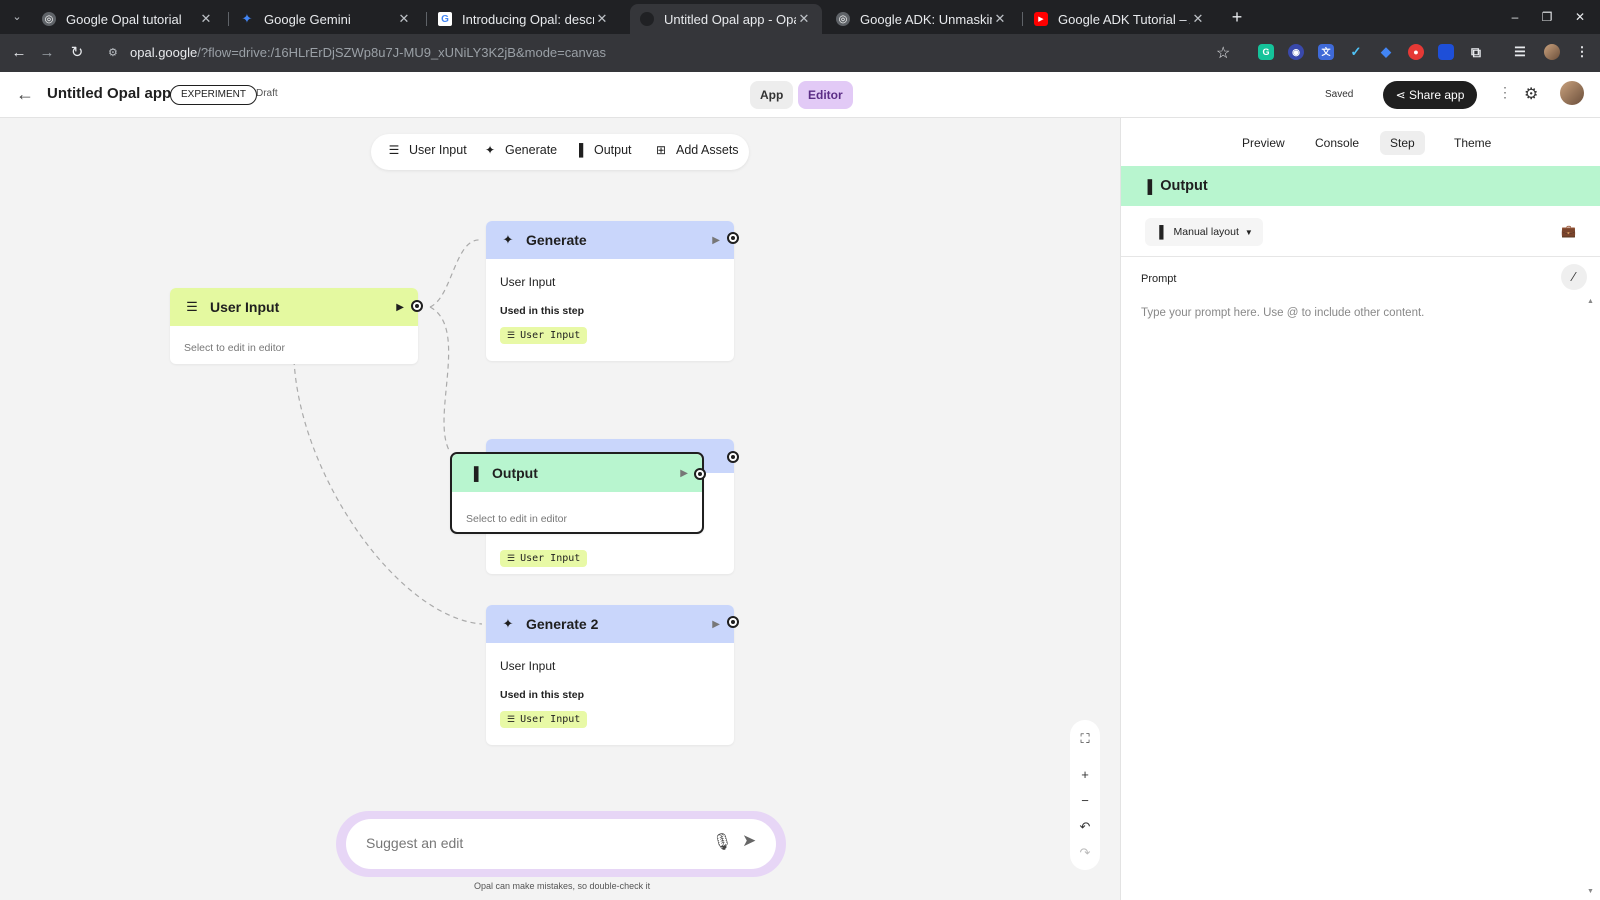  I want to click on share-app-button: ⋖ Share app, so click(1430, 95).